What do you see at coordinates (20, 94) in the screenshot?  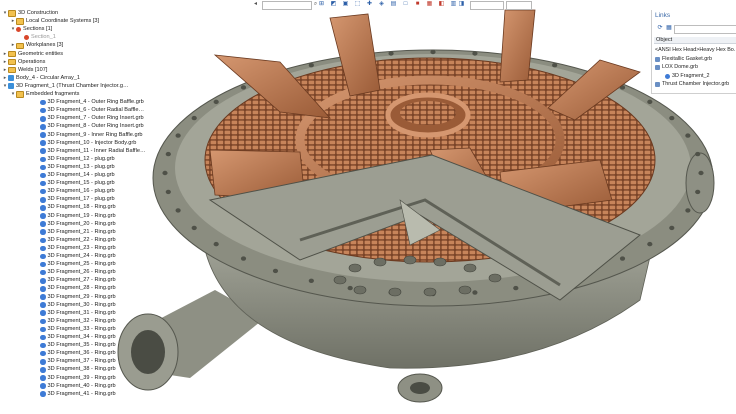 I see `folder-icon` at bounding box center [20, 94].